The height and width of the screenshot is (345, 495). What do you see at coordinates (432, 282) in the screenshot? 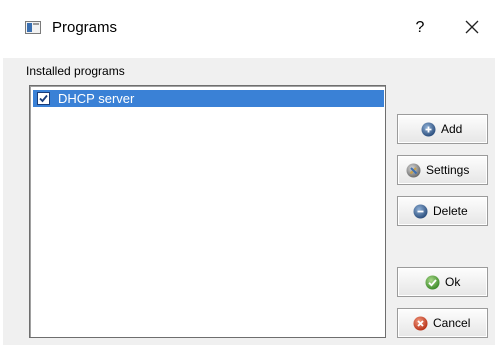
I see `ok-icon` at bounding box center [432, 282].